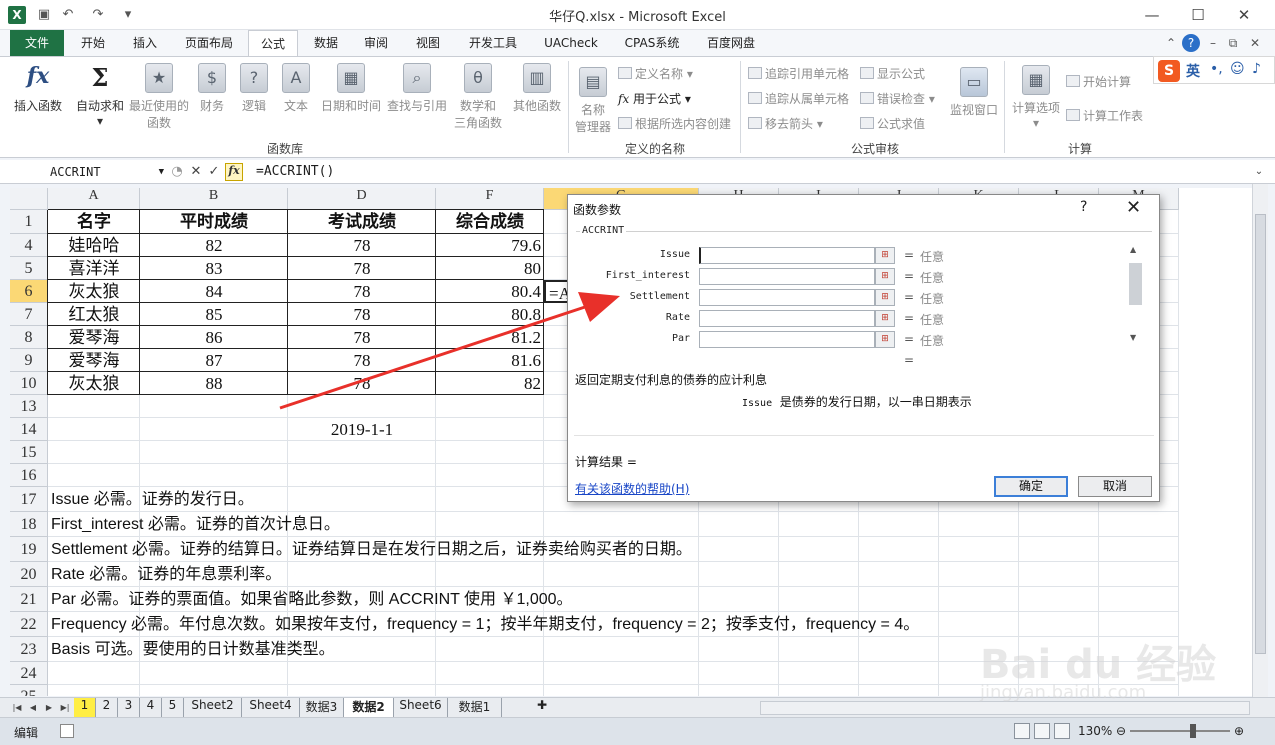 The image size is (1275, 745). What do you see at coordinates (322, 707) in the screenshot?
I see `sheet-tab: 数据3` at bounding box center [322, 707].